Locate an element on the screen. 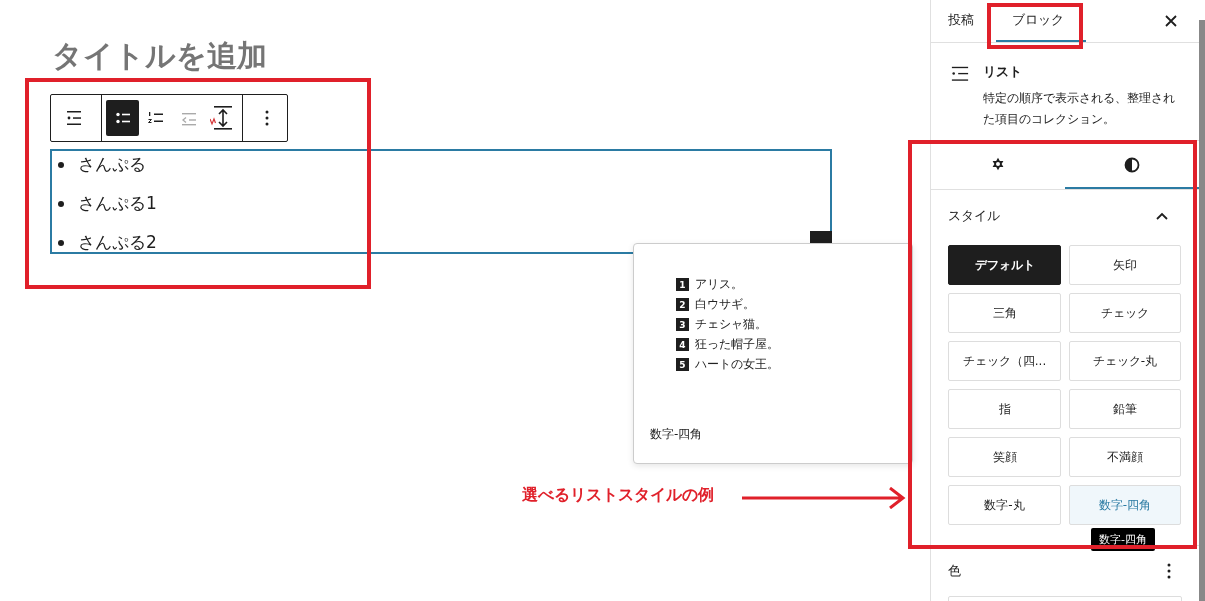 Image resolution: width=1205 pixels, height=601 pixels. style-option: 指 is located at coordinates (1004, 409).